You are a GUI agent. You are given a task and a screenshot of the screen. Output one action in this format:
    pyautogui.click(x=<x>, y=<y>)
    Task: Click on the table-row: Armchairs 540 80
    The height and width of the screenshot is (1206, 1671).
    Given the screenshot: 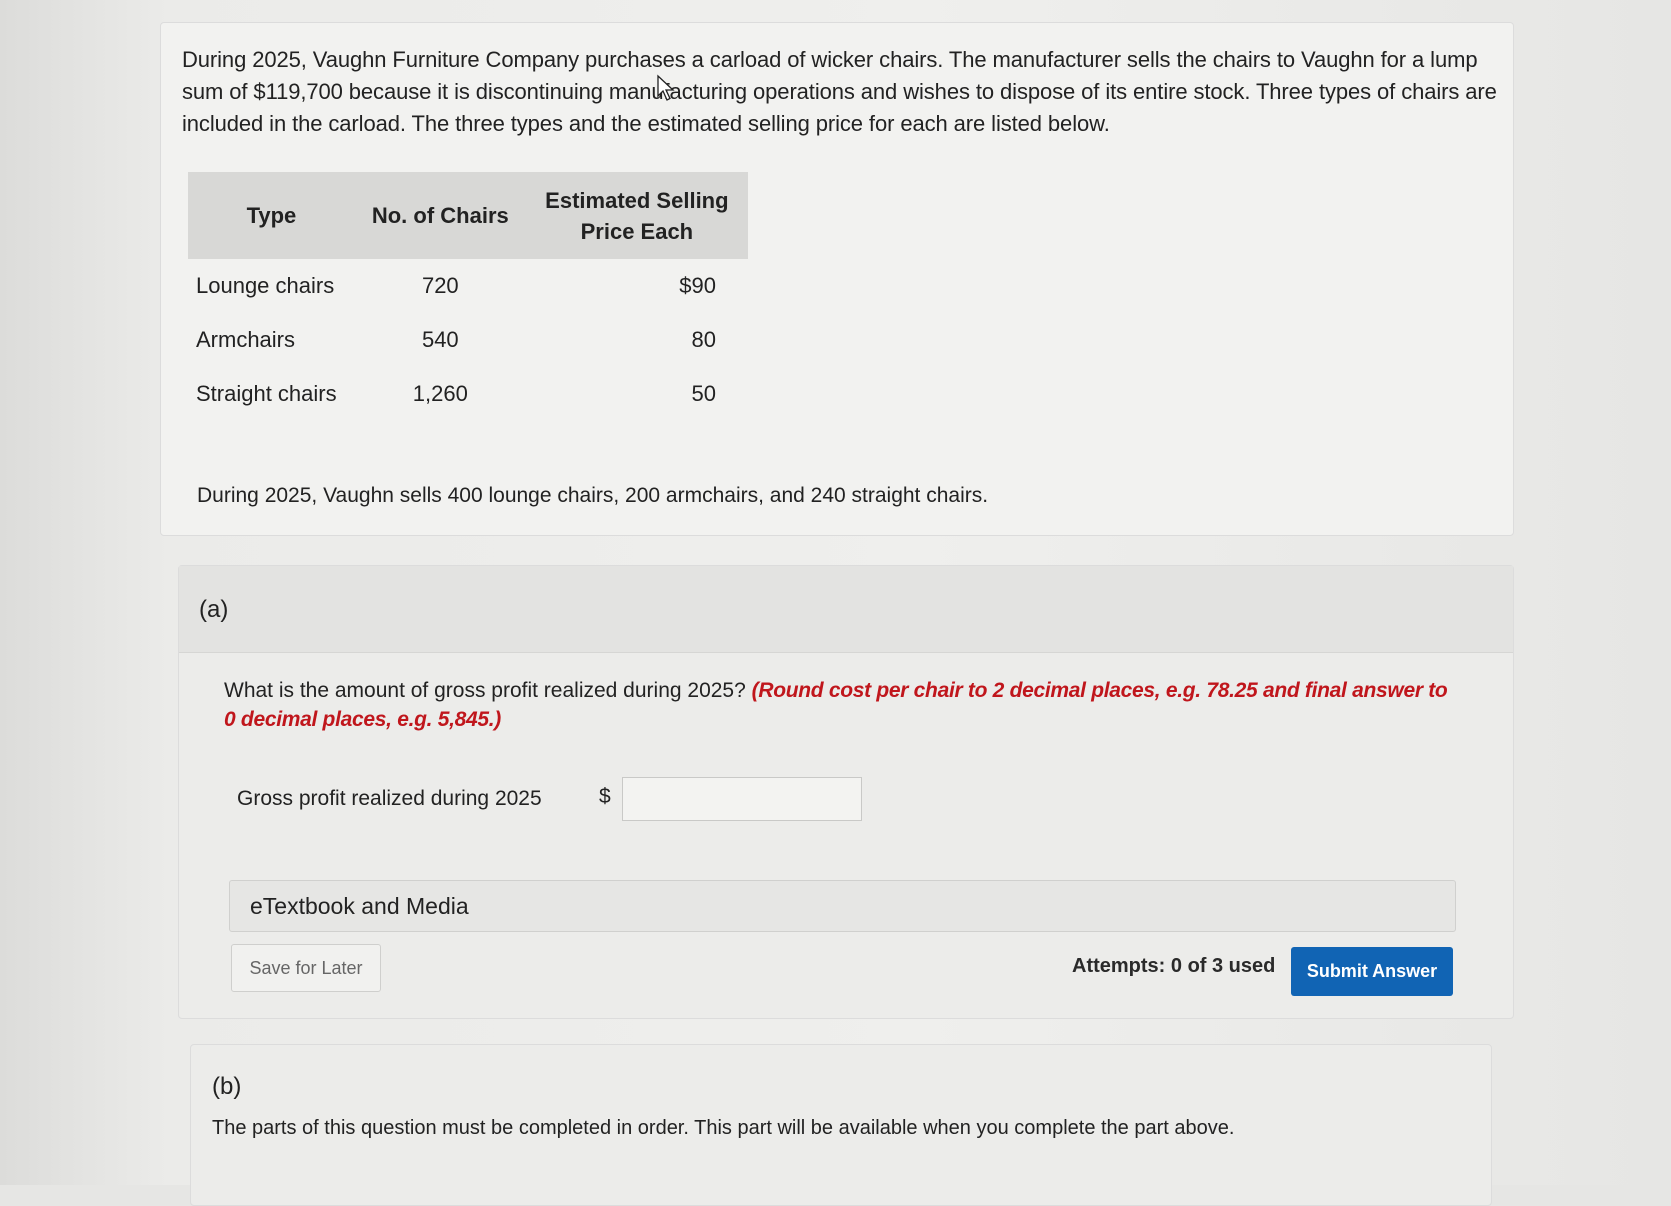 What is the action you would take?
    pyautogui.click(x=468, y=340)
    